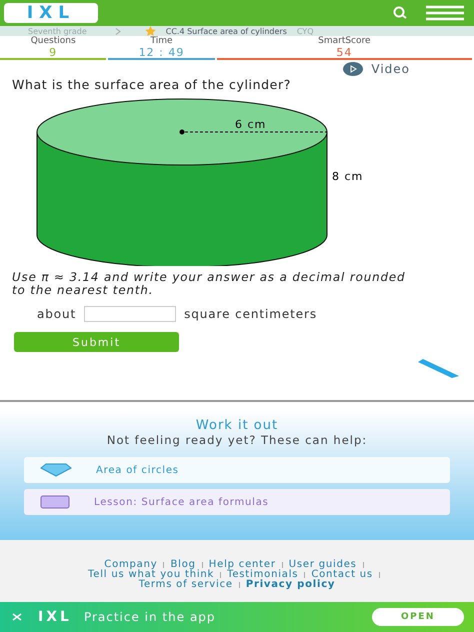  Describe the element at coordinates (262, 575) in the screenshot. I see `footer-link: Testimonials` at that location.